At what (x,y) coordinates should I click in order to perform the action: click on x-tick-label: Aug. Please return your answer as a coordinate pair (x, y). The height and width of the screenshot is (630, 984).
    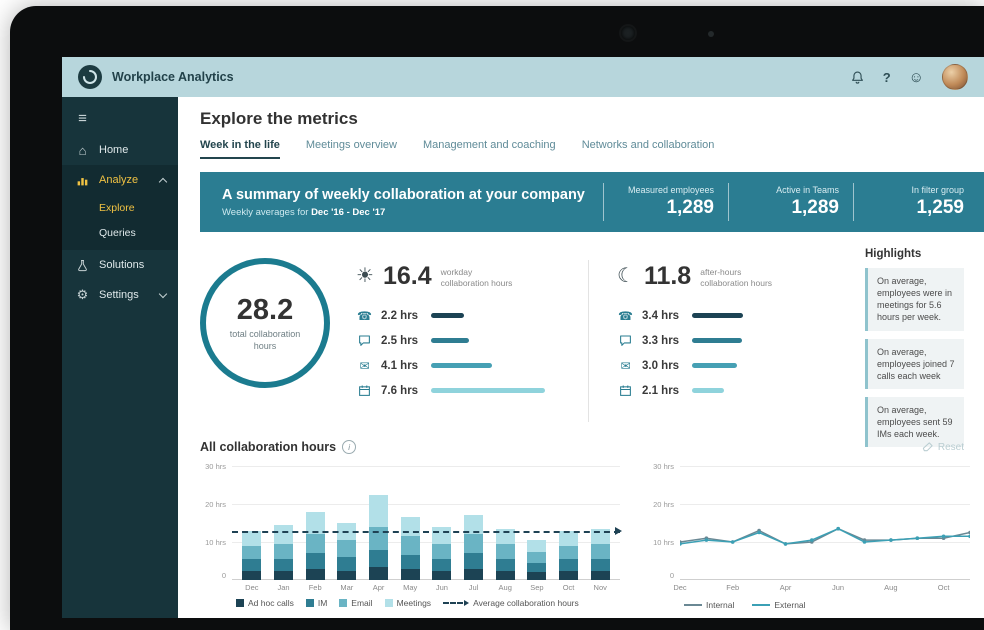
    Looking at the image, I should click on (505, 587).